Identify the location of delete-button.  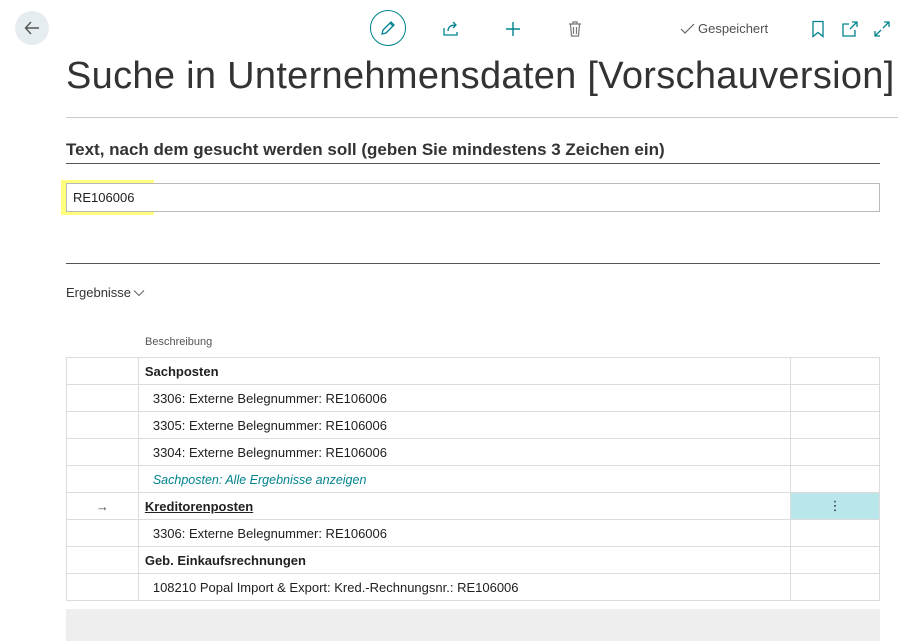
(575, 29).